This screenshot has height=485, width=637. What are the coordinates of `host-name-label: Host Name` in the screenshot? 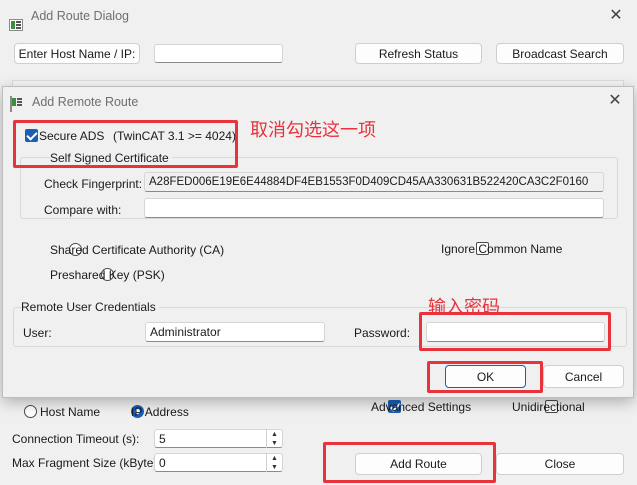 It's located at (70, 412).